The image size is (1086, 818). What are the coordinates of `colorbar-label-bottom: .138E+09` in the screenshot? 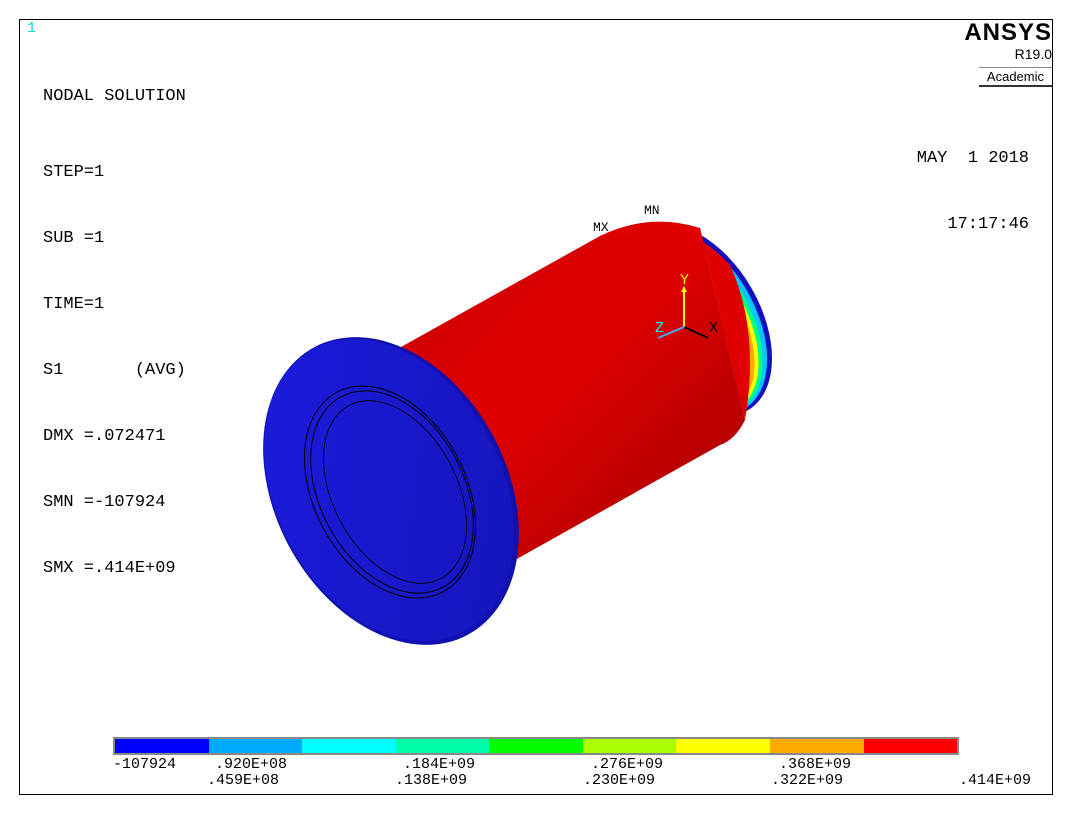 It's located at (431, 780).